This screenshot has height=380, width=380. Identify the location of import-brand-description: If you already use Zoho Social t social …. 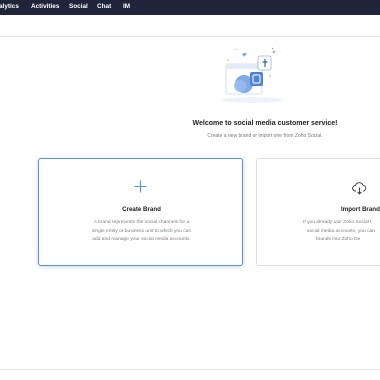
(341, 232).